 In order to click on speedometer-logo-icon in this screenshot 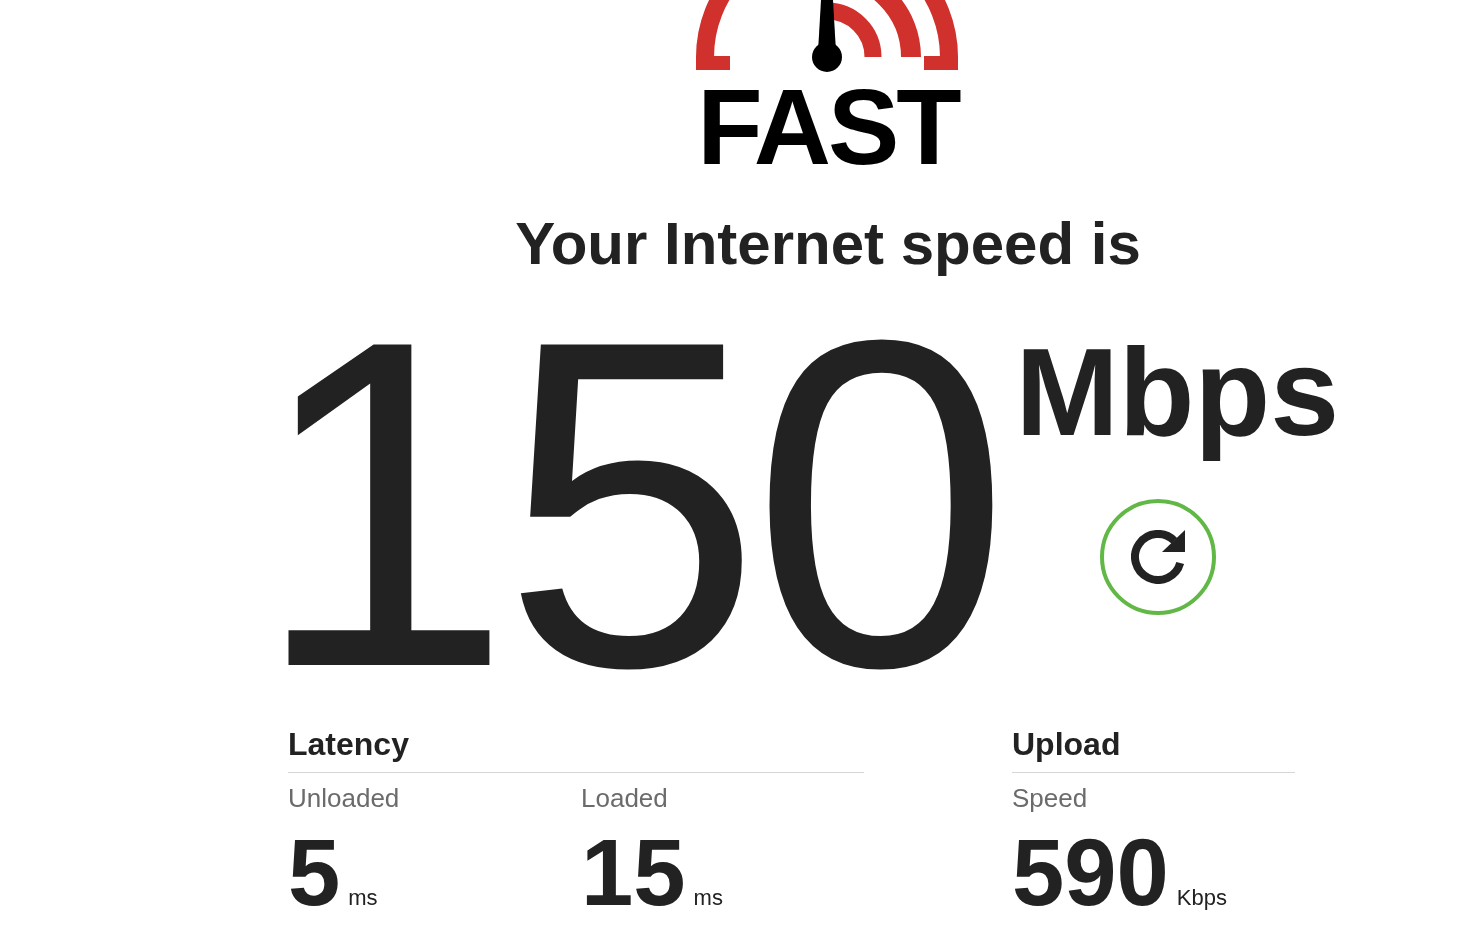, I will do `click(828, 36)`.